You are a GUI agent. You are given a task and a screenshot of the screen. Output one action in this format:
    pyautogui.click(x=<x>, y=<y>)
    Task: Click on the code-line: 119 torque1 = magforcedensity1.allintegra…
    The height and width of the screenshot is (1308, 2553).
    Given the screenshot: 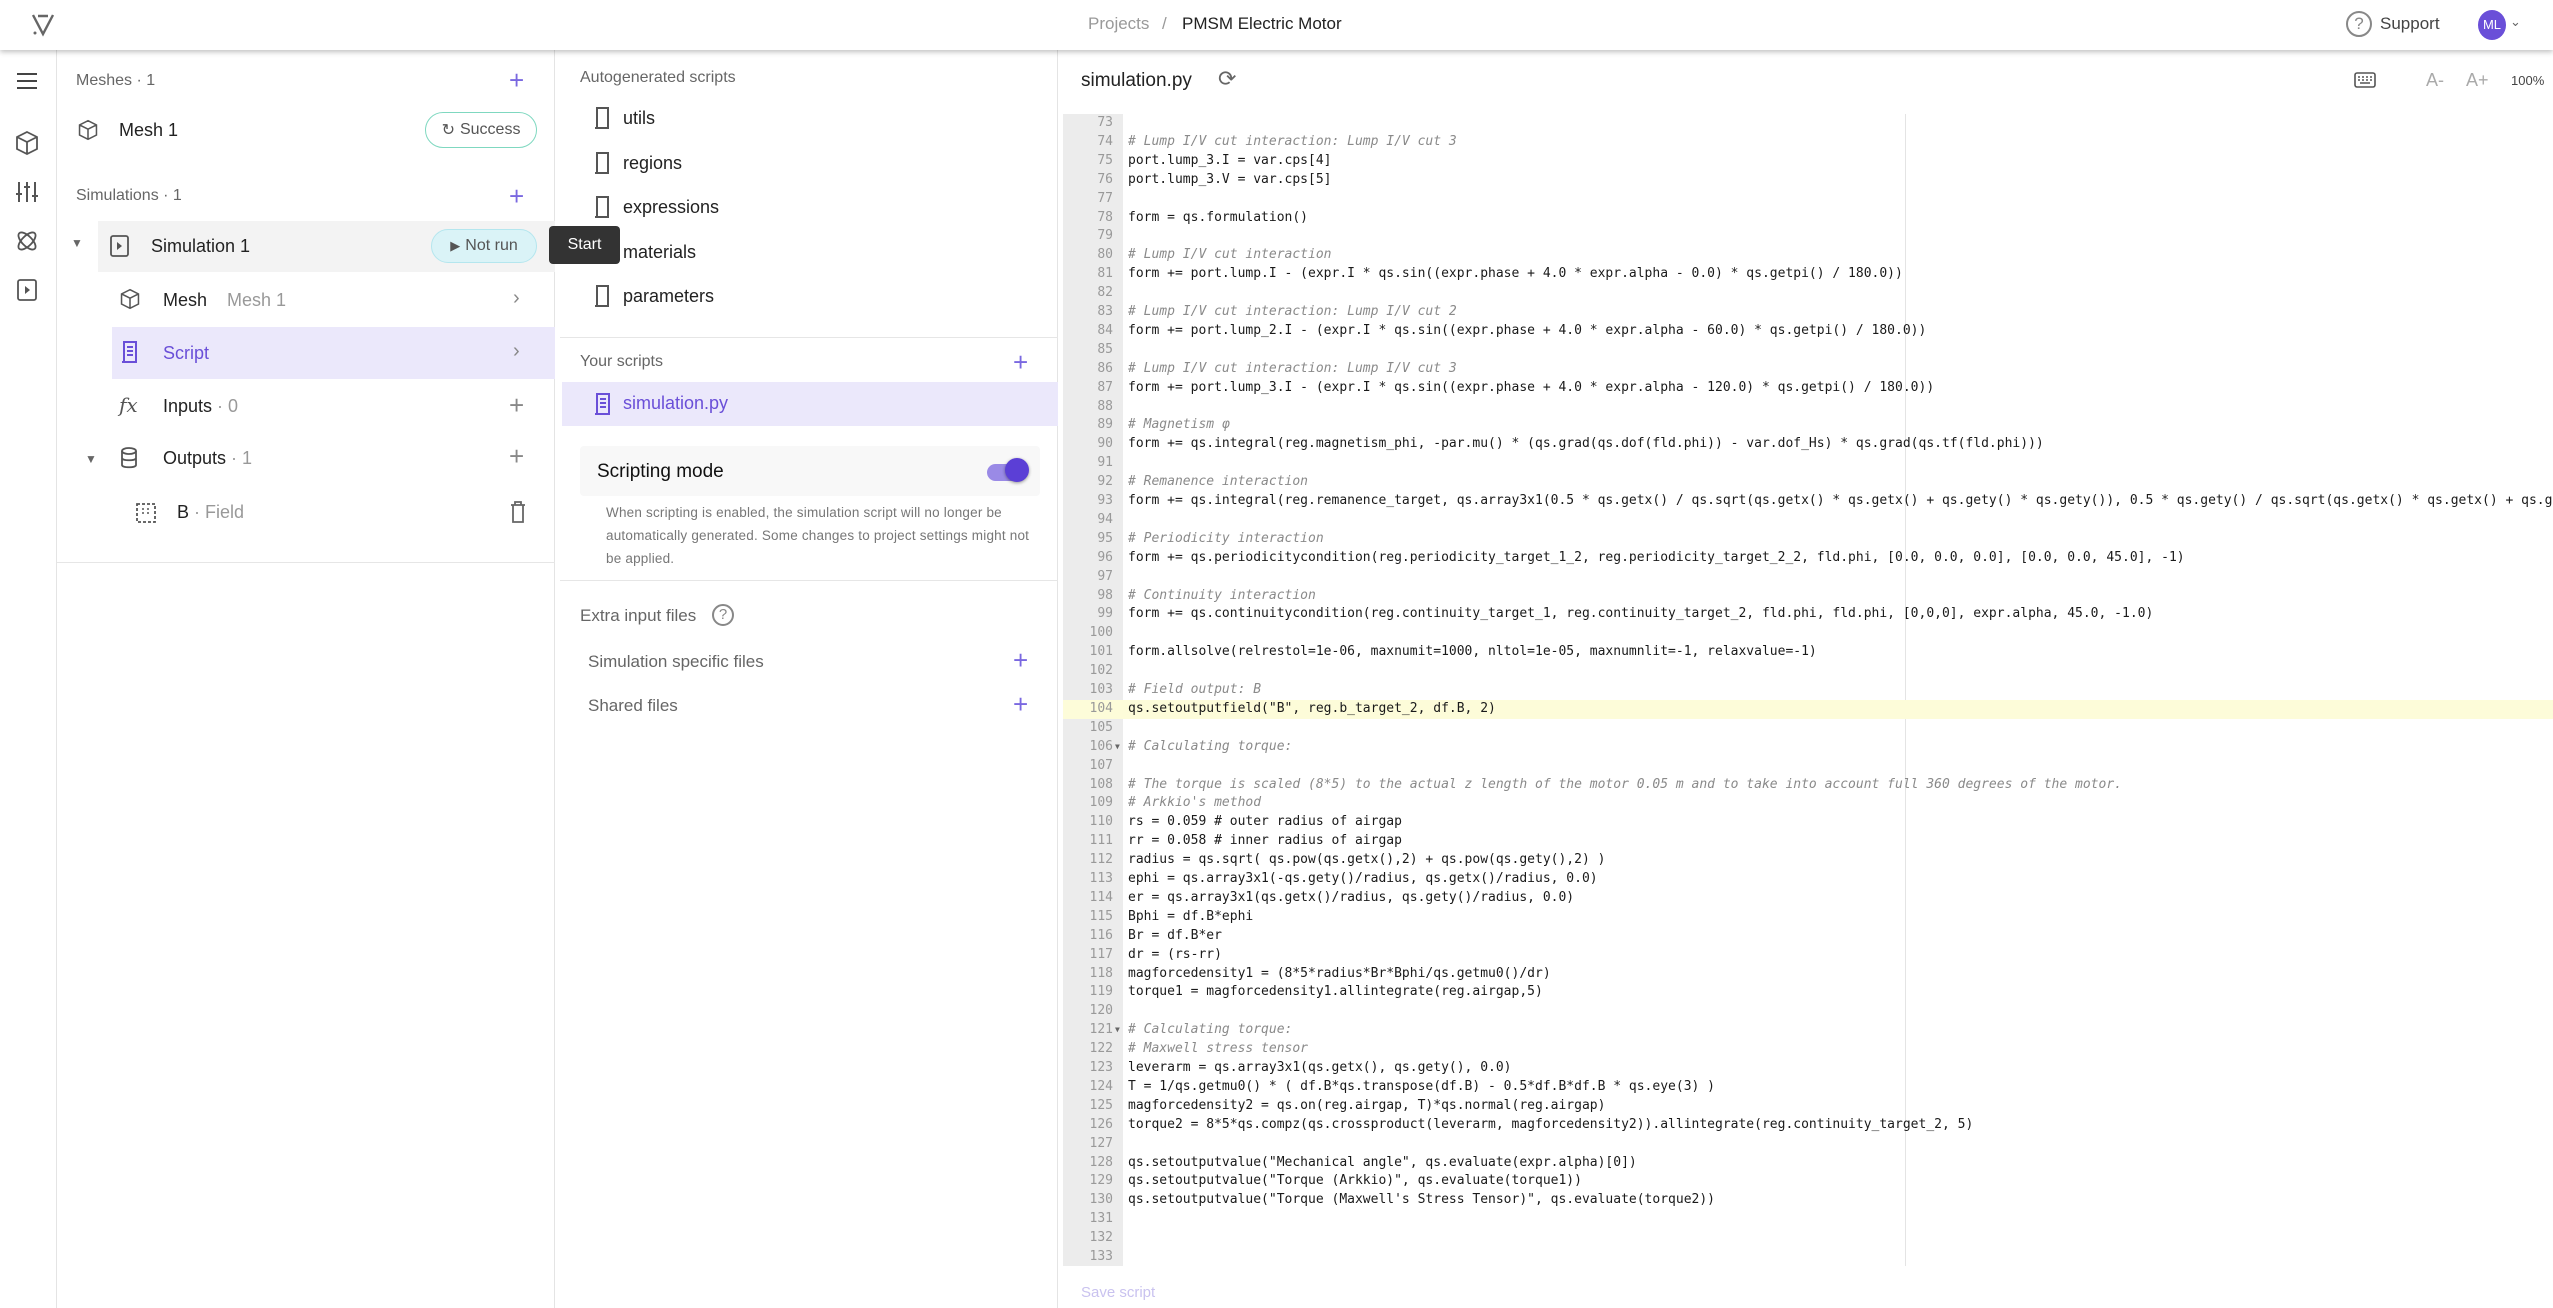 What is the action you would take?
    pyautogui.click(x=1808, y=992)
    